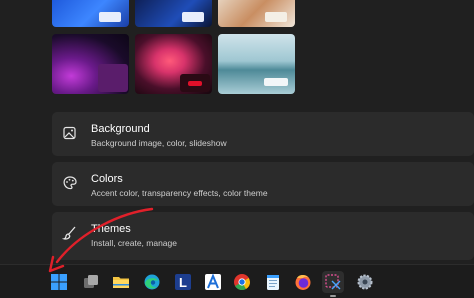 Image resolution: width=474 pixels, height=298 pixels. I want to click on palette-icon, so click(70, 183).